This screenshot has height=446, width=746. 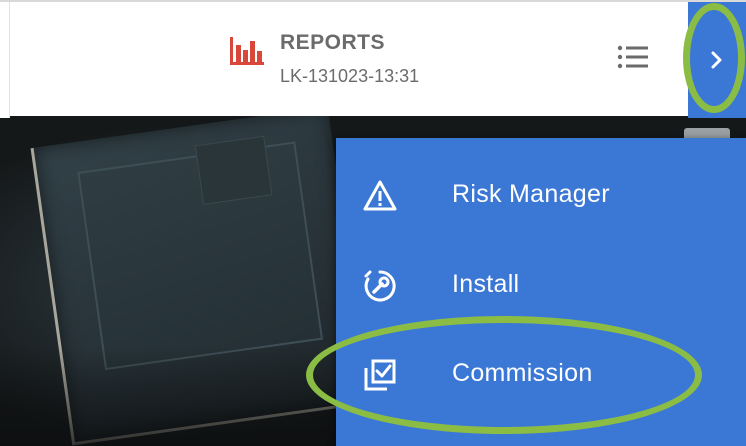 What do you see at coordinates (486, 284) in the screenshot?
I see `menu-item-label: Install` at bounding box center [486, 284].